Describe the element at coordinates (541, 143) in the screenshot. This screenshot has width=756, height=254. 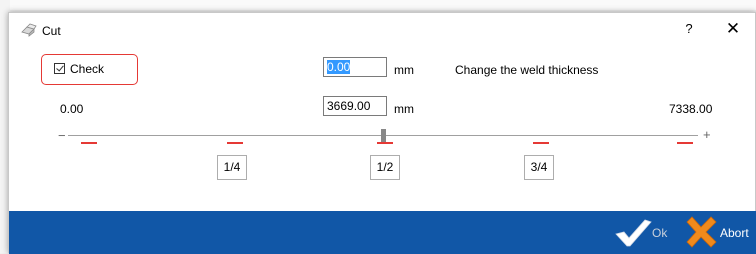
I see `slider-tick-three-quarter` at that location.